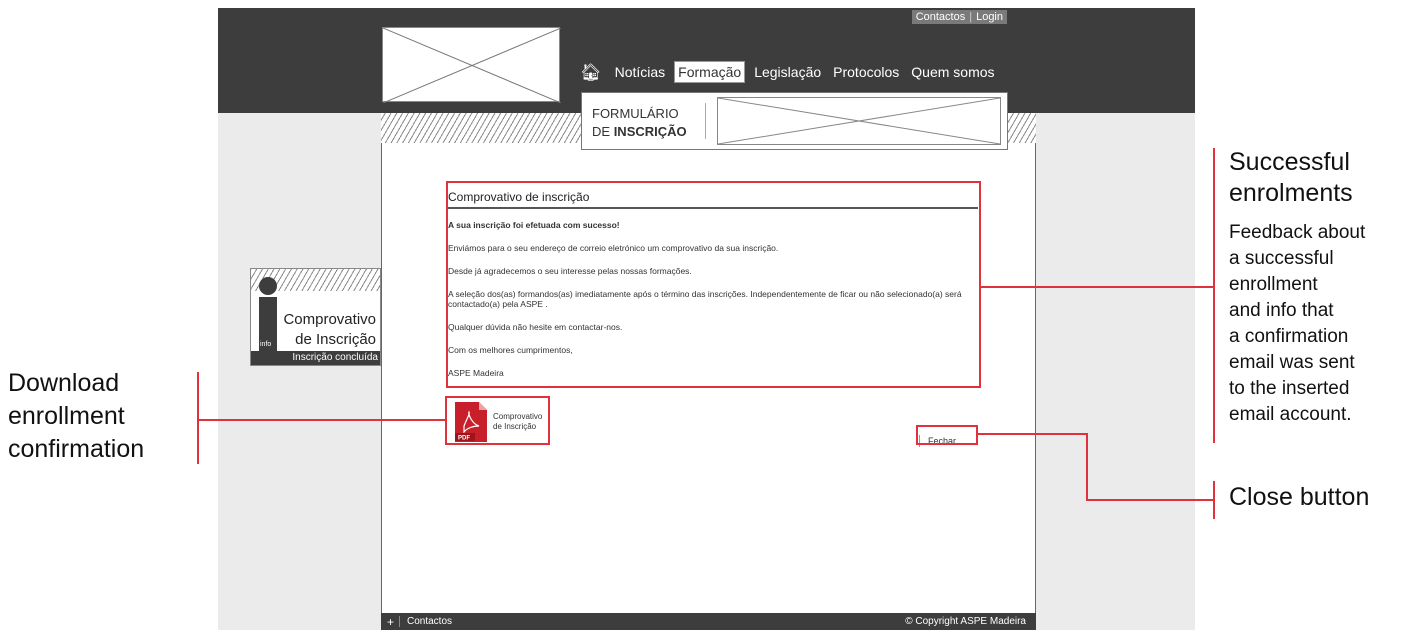  Describe the element at coordinates (266, 344) in the screenshot. I see `info-label: info` at that location.